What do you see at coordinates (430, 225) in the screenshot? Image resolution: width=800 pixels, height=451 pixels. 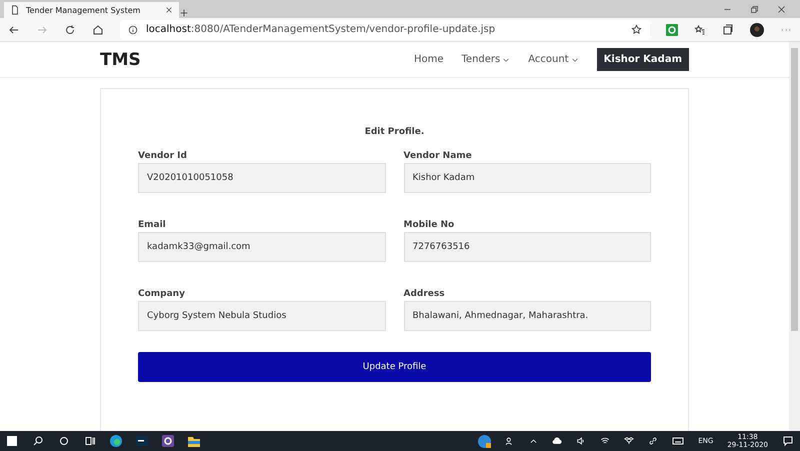 I see `field-label: Mobile No` at bounding box center [430, 225].